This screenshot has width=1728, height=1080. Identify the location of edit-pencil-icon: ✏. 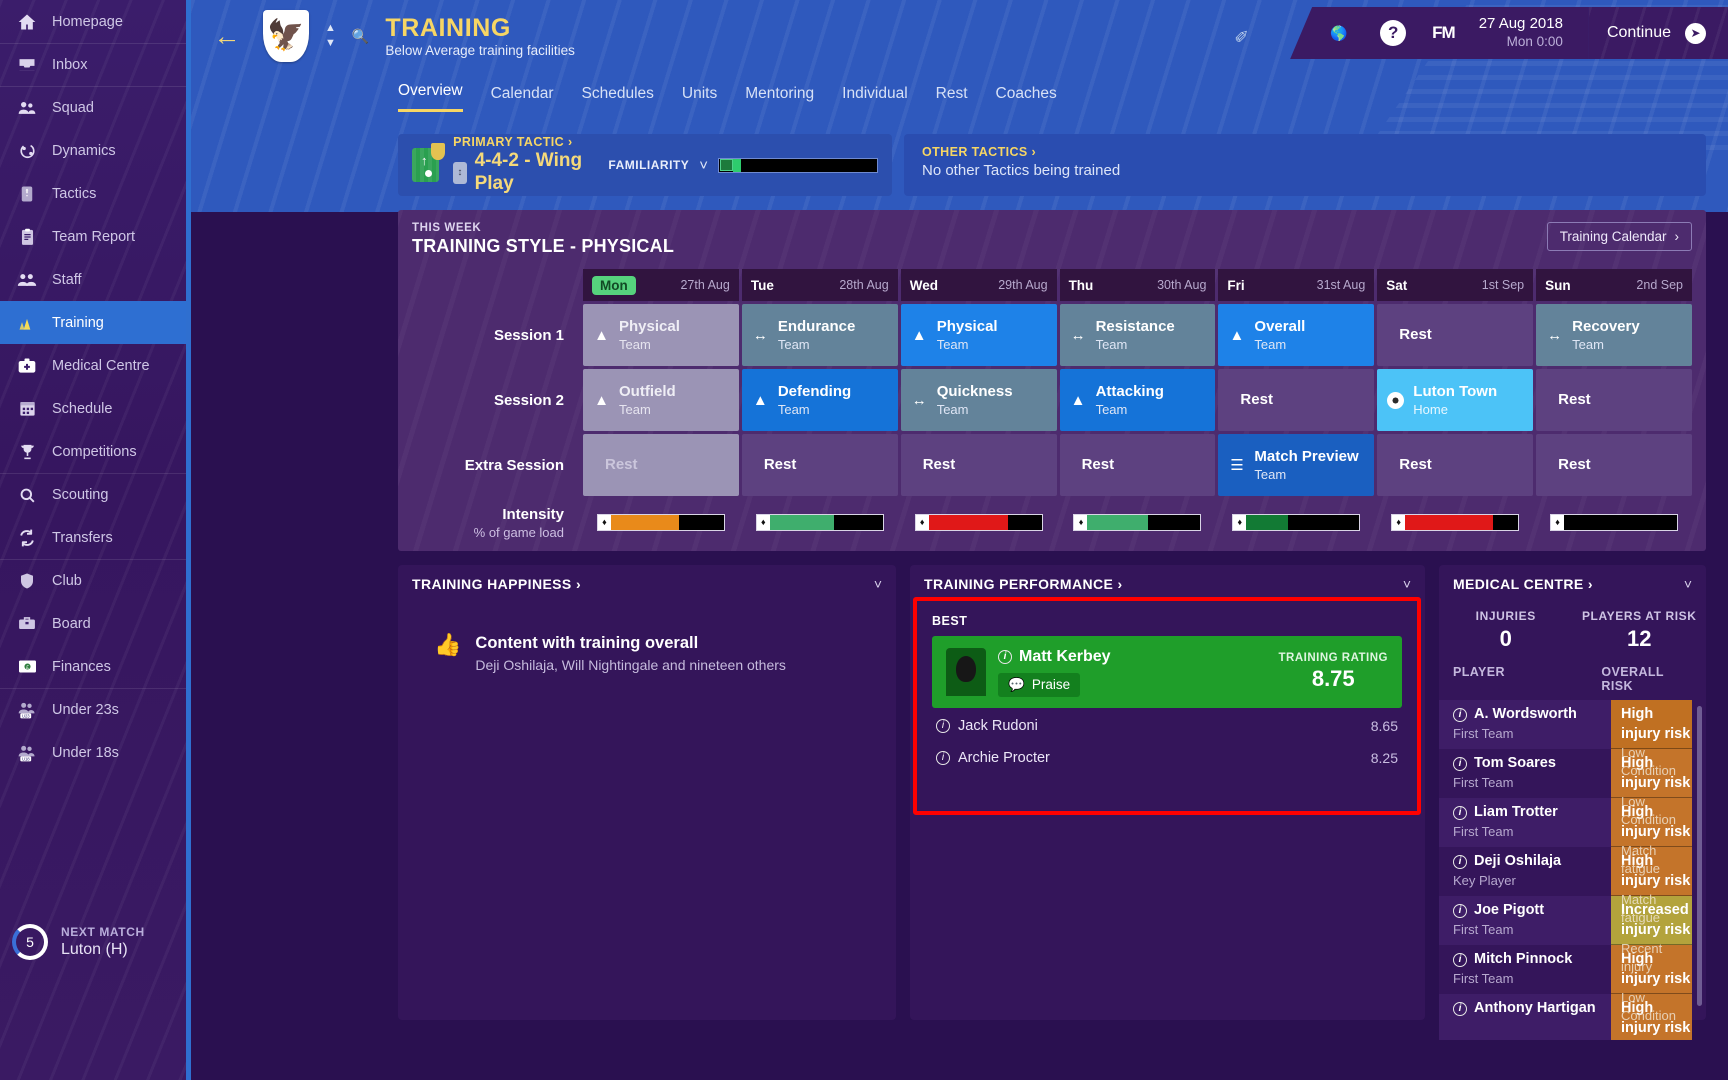
(1243, 36).